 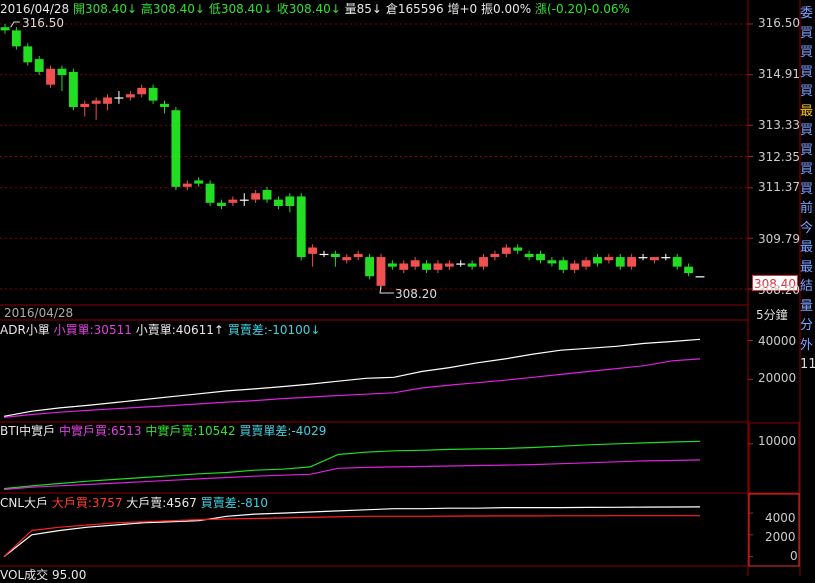 I want to click on quote-sidebar: 委 買 買 買 買 最 買 買 買 買 前 今 最 最 結 量 分 外 11, so click(x=807, y=189).